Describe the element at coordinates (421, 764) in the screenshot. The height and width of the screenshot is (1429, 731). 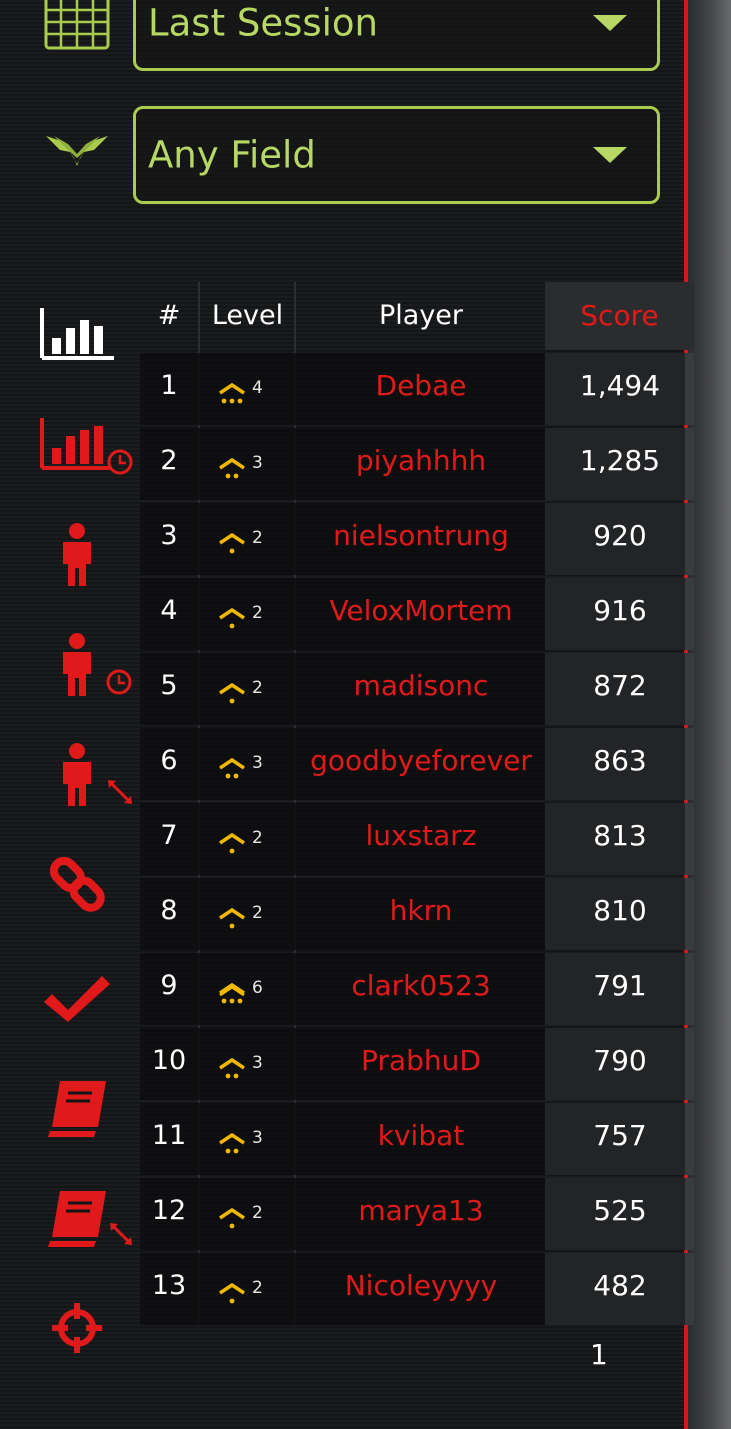
I see `player-name-link: goodbyeforever` at that location.